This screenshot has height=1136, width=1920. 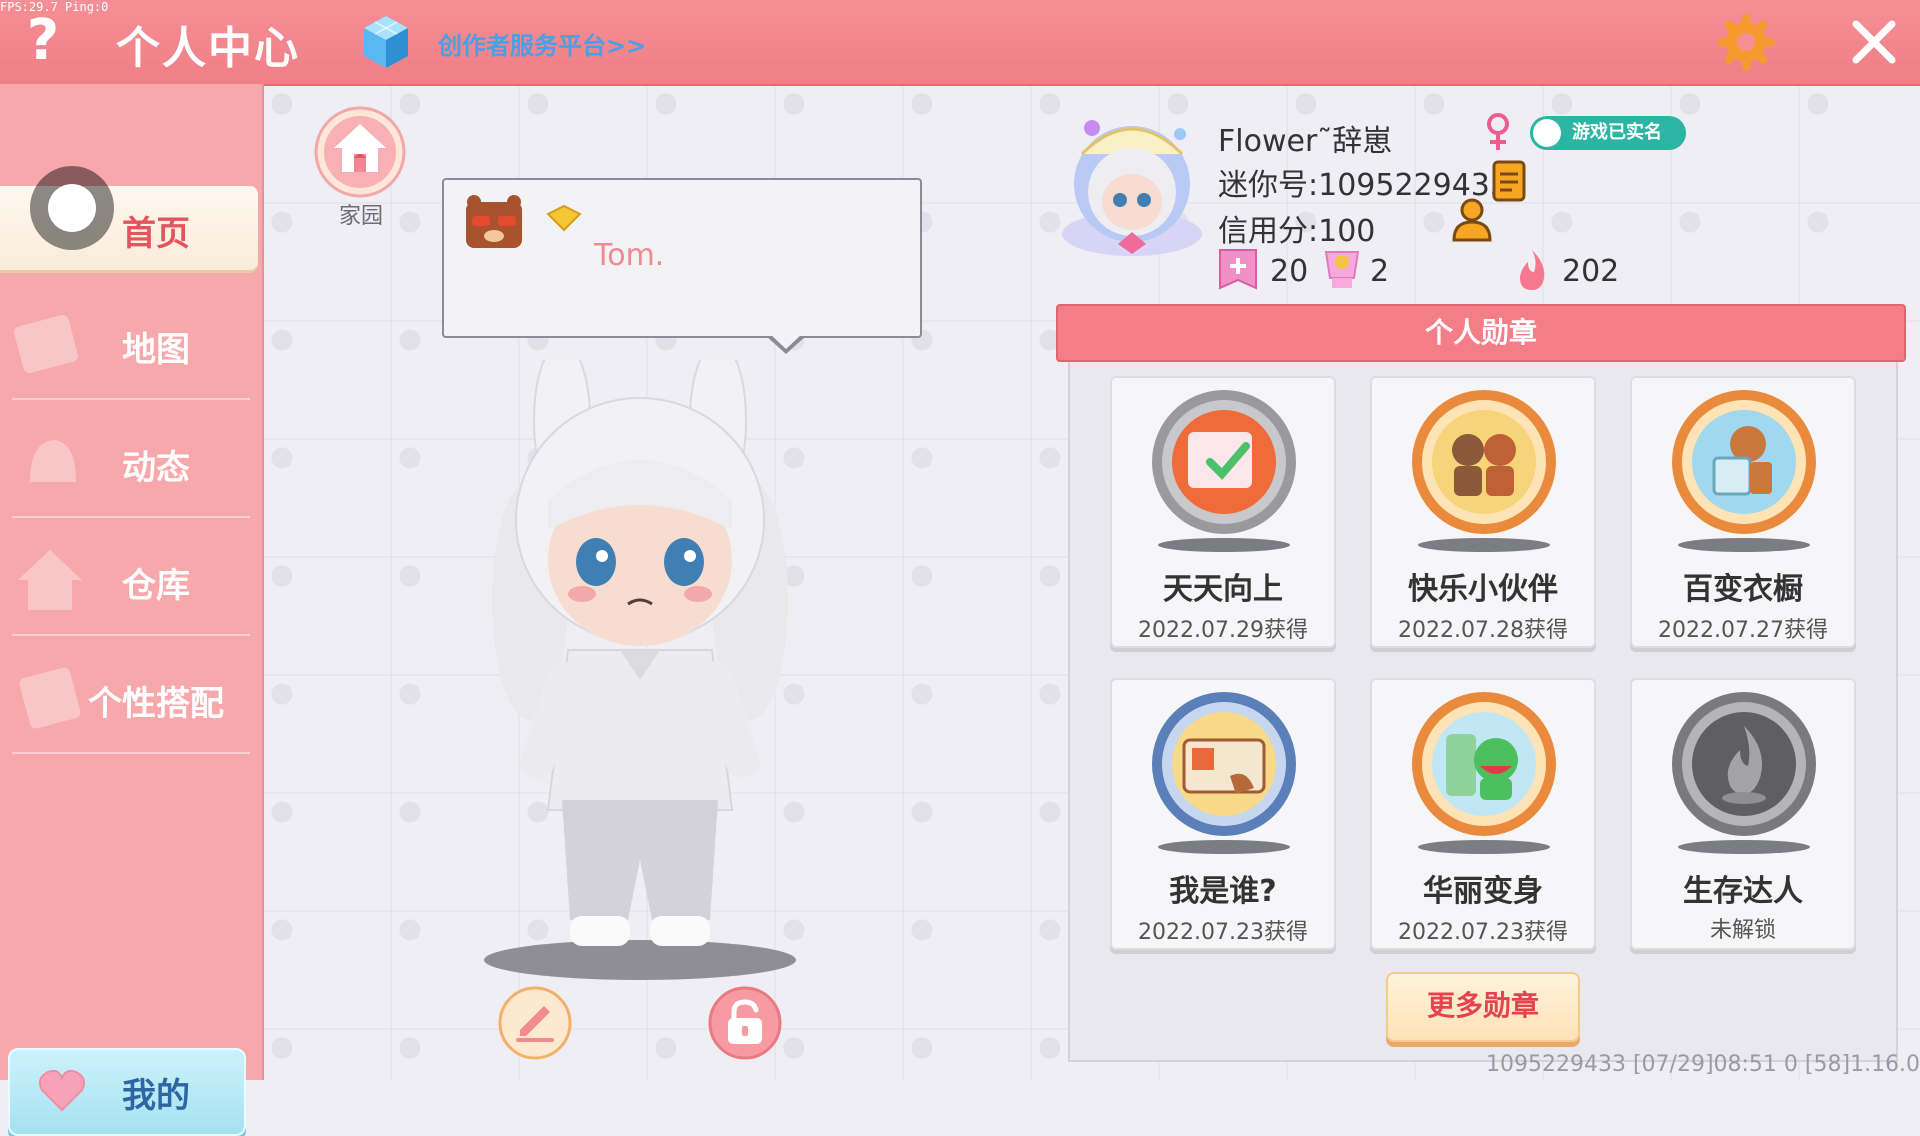 I want to click on medal-date: 2022.07.28获得, so click(x=1483, y=630).